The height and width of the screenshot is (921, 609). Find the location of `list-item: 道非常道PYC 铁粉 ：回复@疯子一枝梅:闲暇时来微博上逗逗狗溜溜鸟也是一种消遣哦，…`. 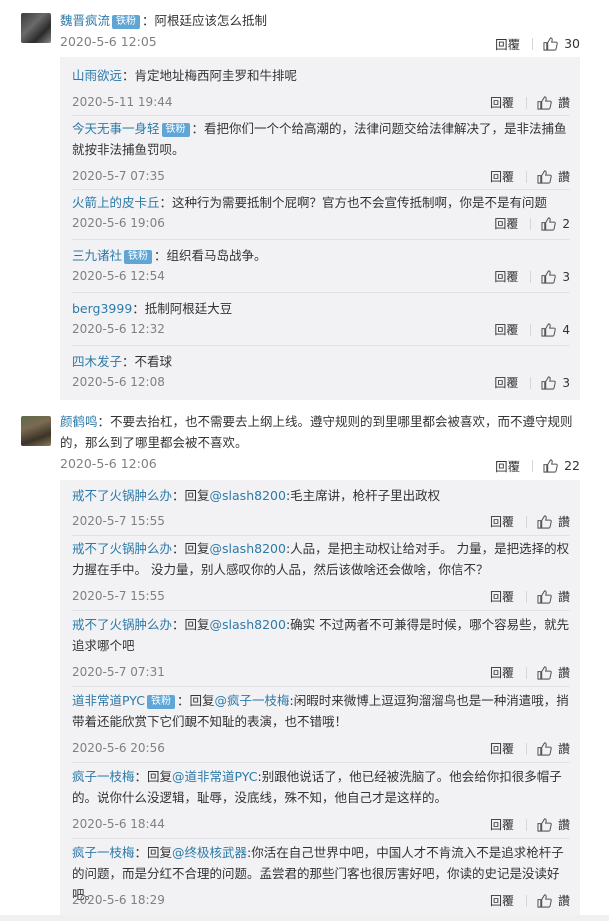

list-item: 道非常道PYC 铁粉 ：回复@疯子一枝梅:闲暇时来微博上逗逗狗溜溜鸟也是一种消遣哦，… is located at coordinates (321, 726).